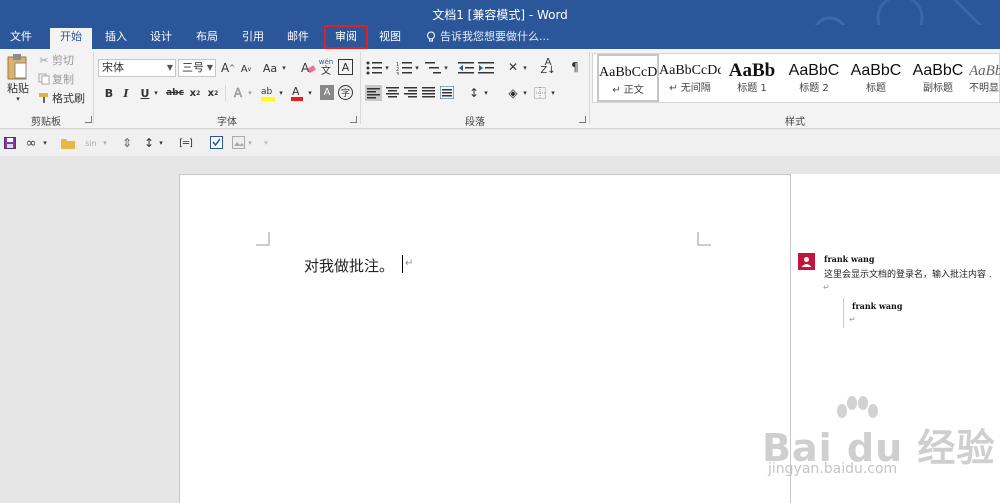 The width and height of the screenshot is (1000, 503). I want to click on tab-layout: 布局, so click(207, 38).